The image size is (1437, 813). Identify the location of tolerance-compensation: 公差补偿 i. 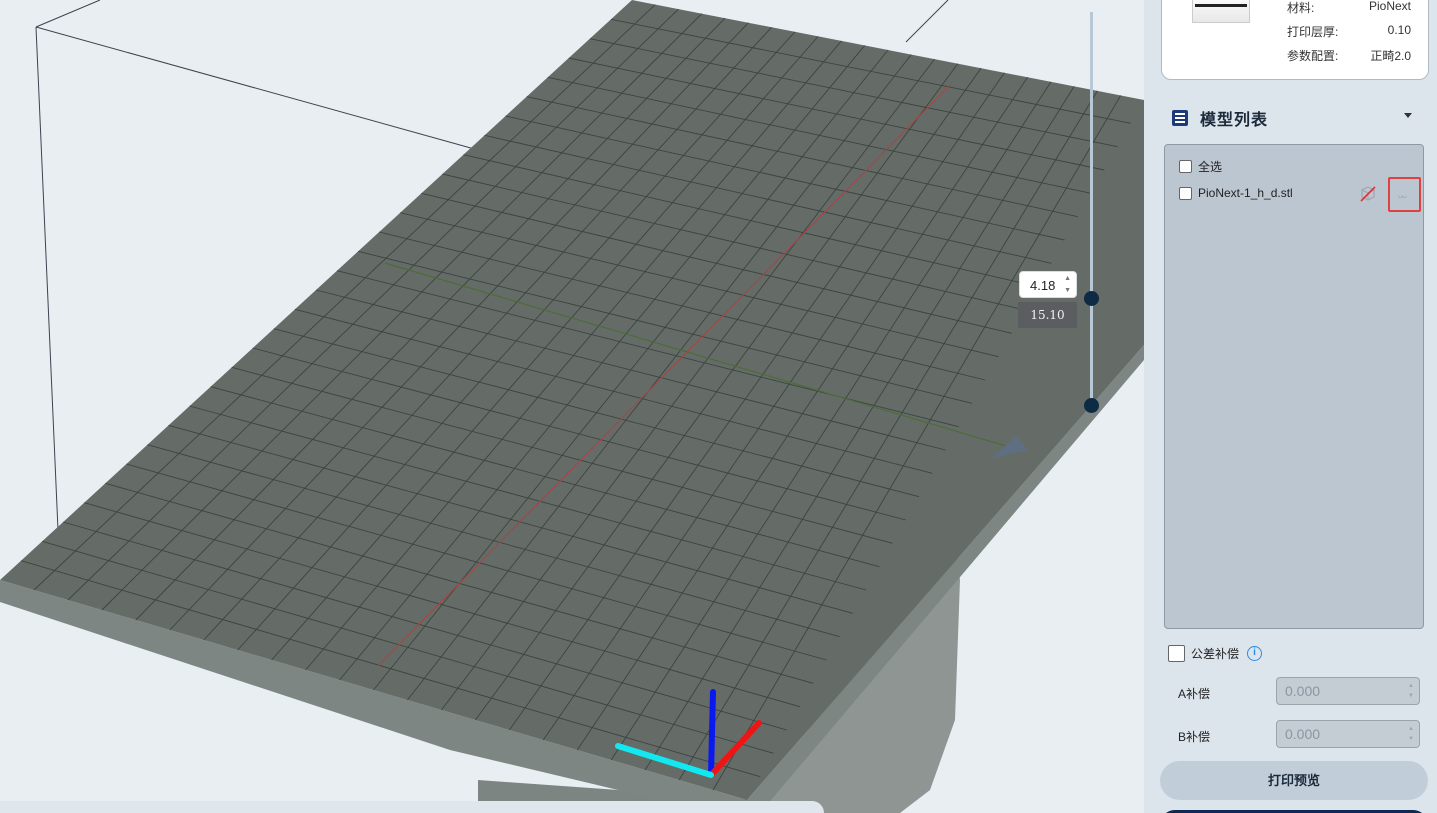
(1215, 653).